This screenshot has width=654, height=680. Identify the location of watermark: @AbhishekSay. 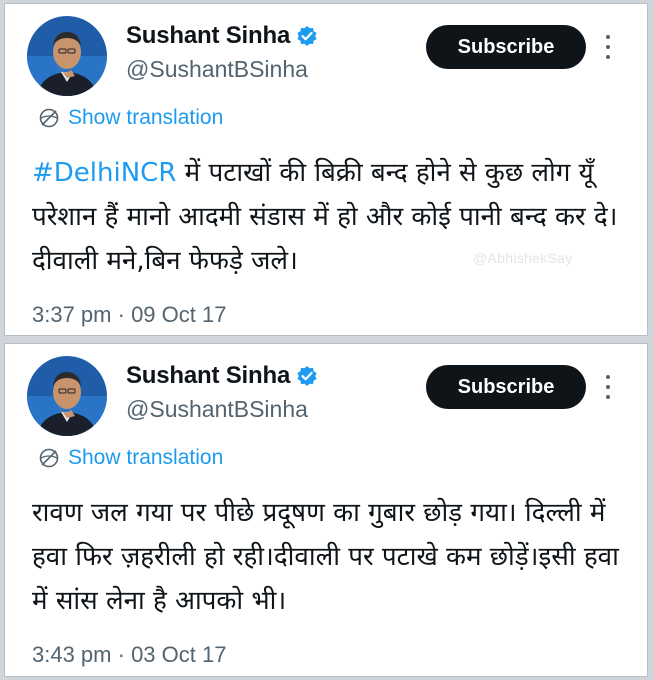
(523, 258).